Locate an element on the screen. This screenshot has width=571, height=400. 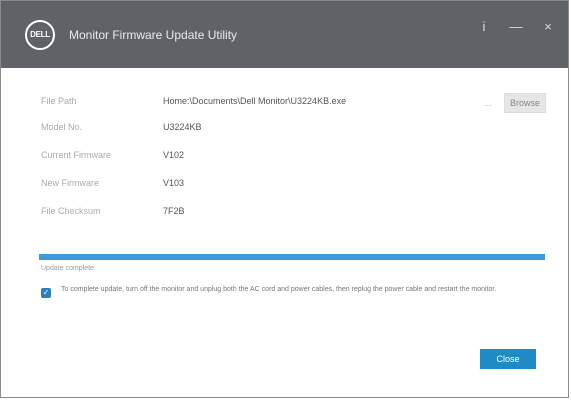
window-controls: i — × is located at coordinates (516, 26).